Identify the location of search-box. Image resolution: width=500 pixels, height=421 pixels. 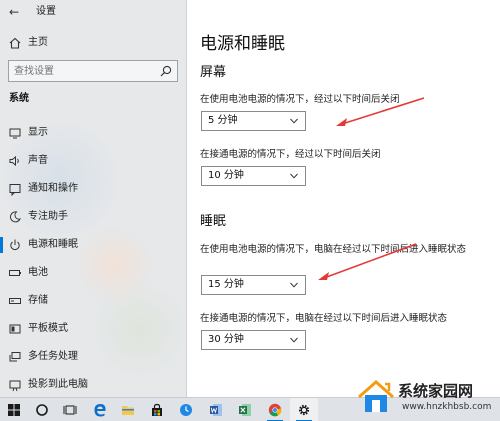
(93, 71).